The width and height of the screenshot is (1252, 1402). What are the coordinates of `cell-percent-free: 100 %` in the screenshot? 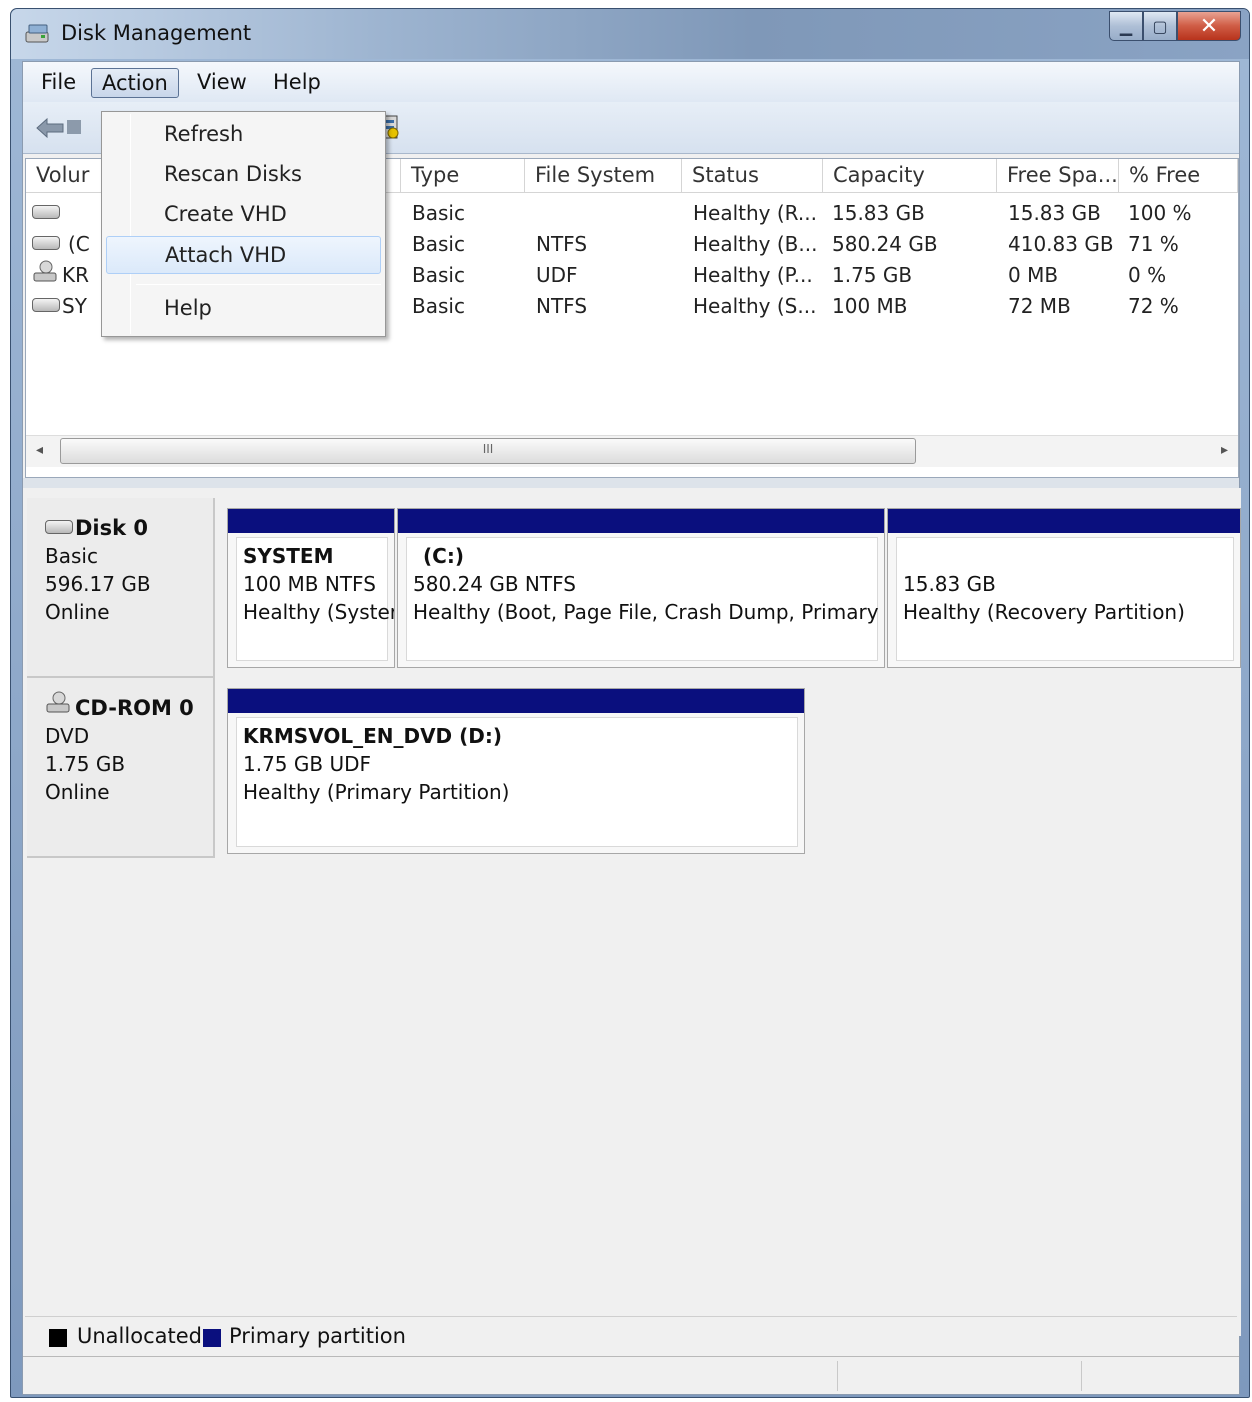 It's located at (1160, 213).